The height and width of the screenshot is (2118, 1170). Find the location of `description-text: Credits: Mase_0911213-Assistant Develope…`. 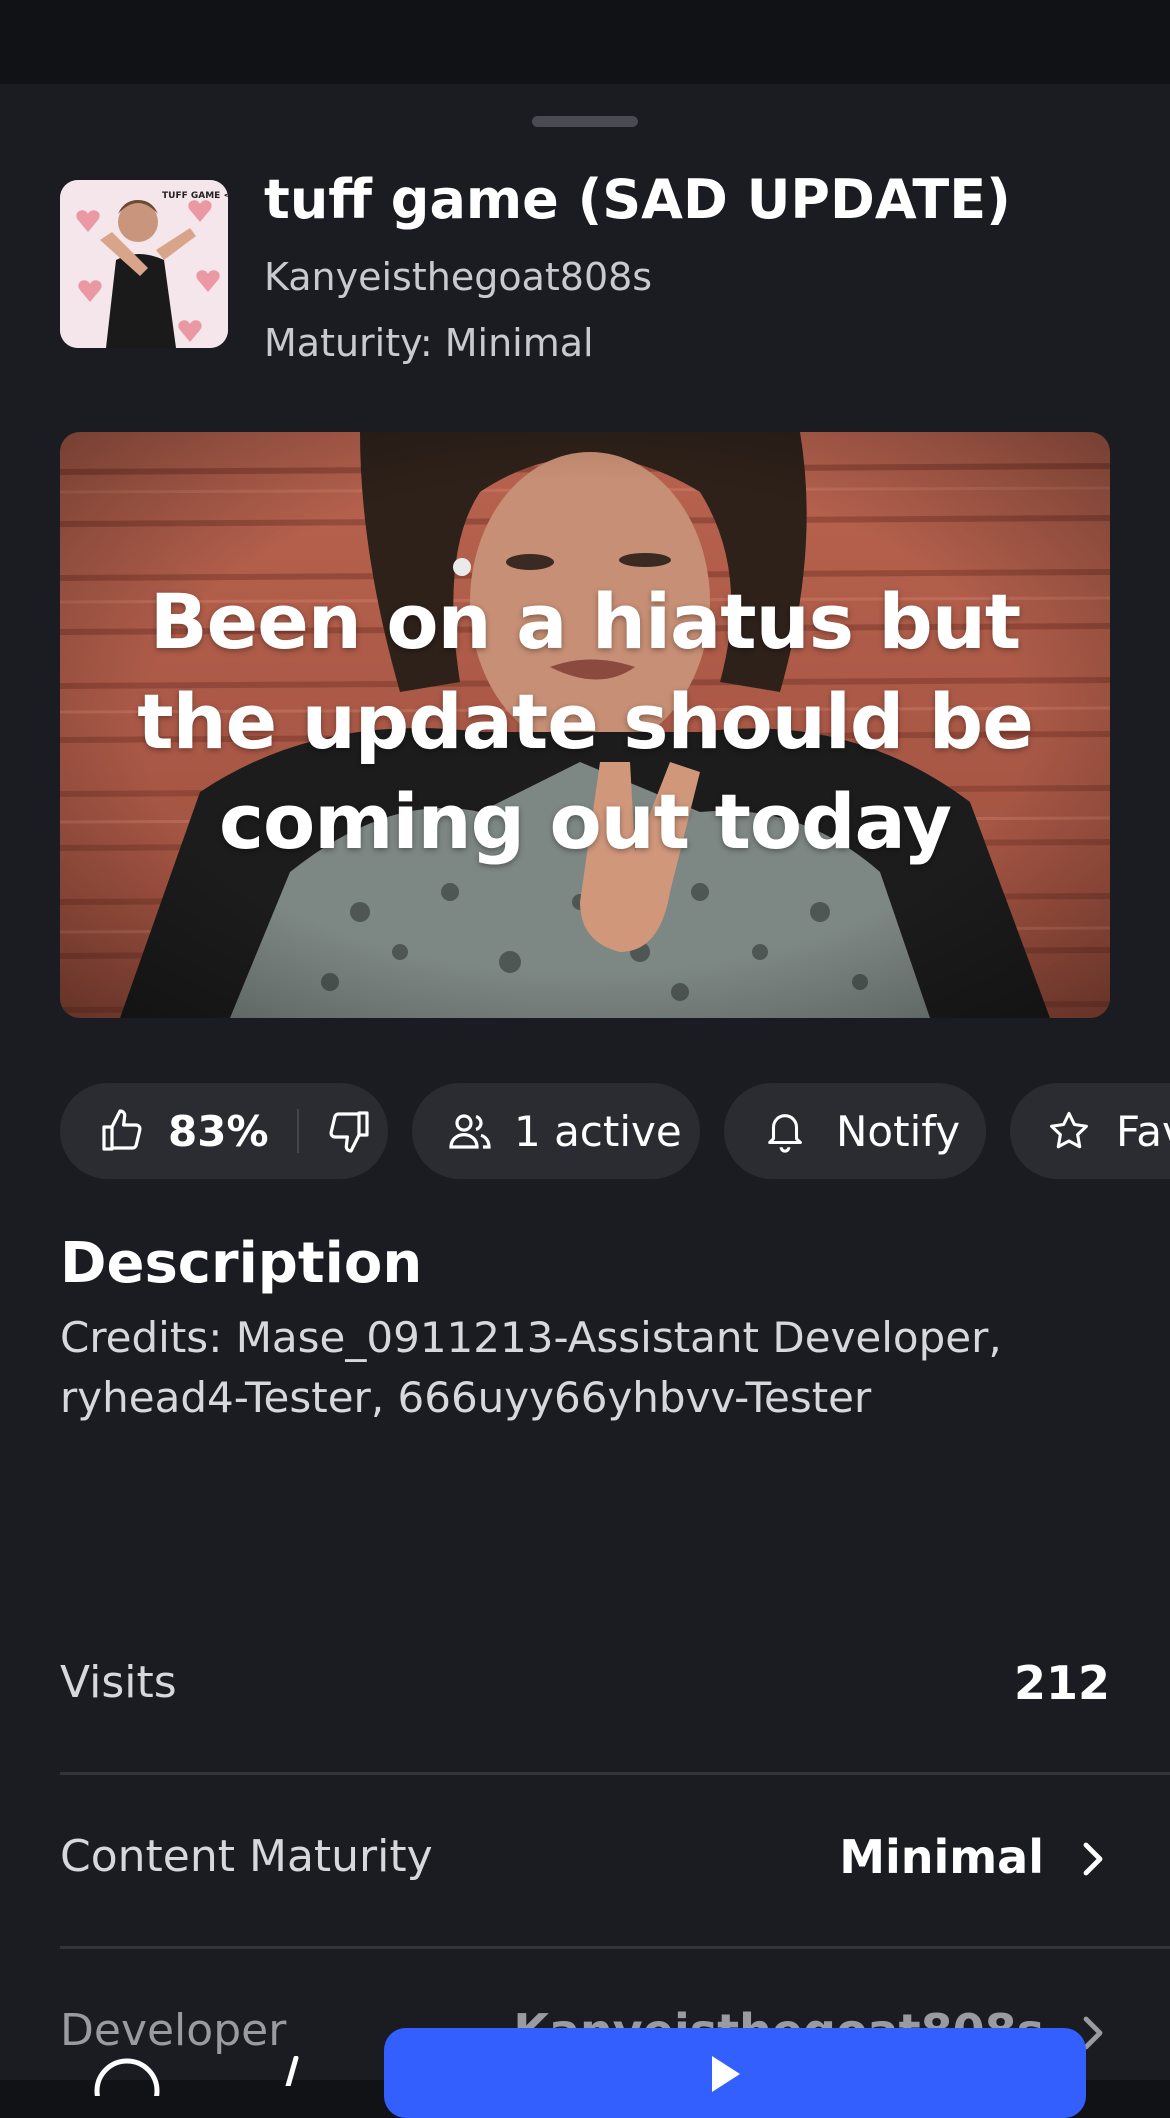

description-text: Credits: Mase_0911213-Assistant Develope… is located at coordinates (531, 1367).